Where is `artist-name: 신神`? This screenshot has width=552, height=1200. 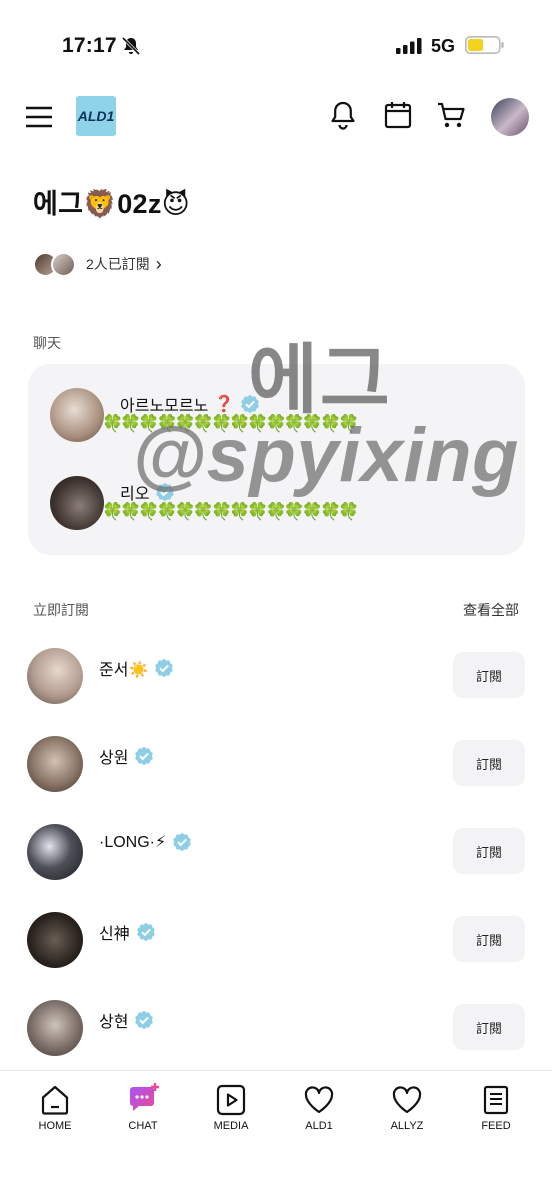 artist-name: 신神 is located at coordinates (127, 932).